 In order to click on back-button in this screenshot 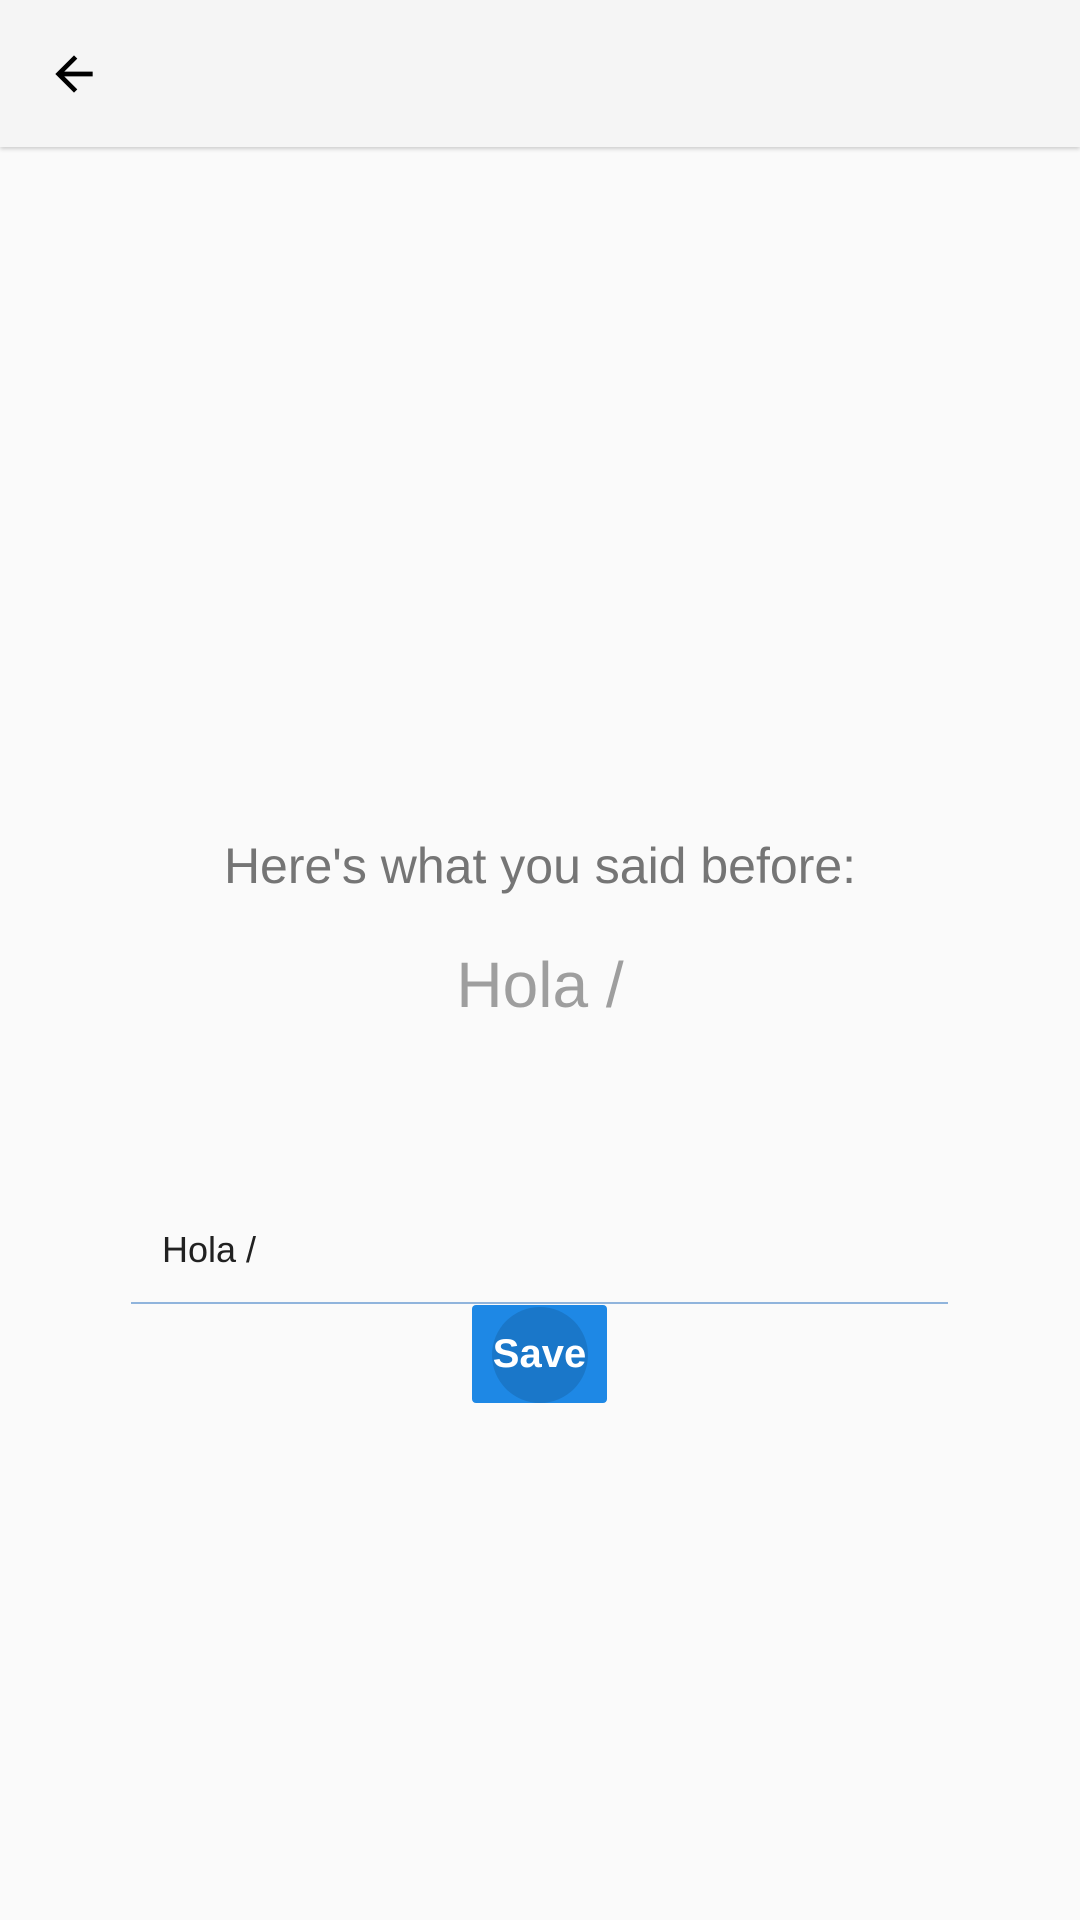, I will do `click(74, 74)`.